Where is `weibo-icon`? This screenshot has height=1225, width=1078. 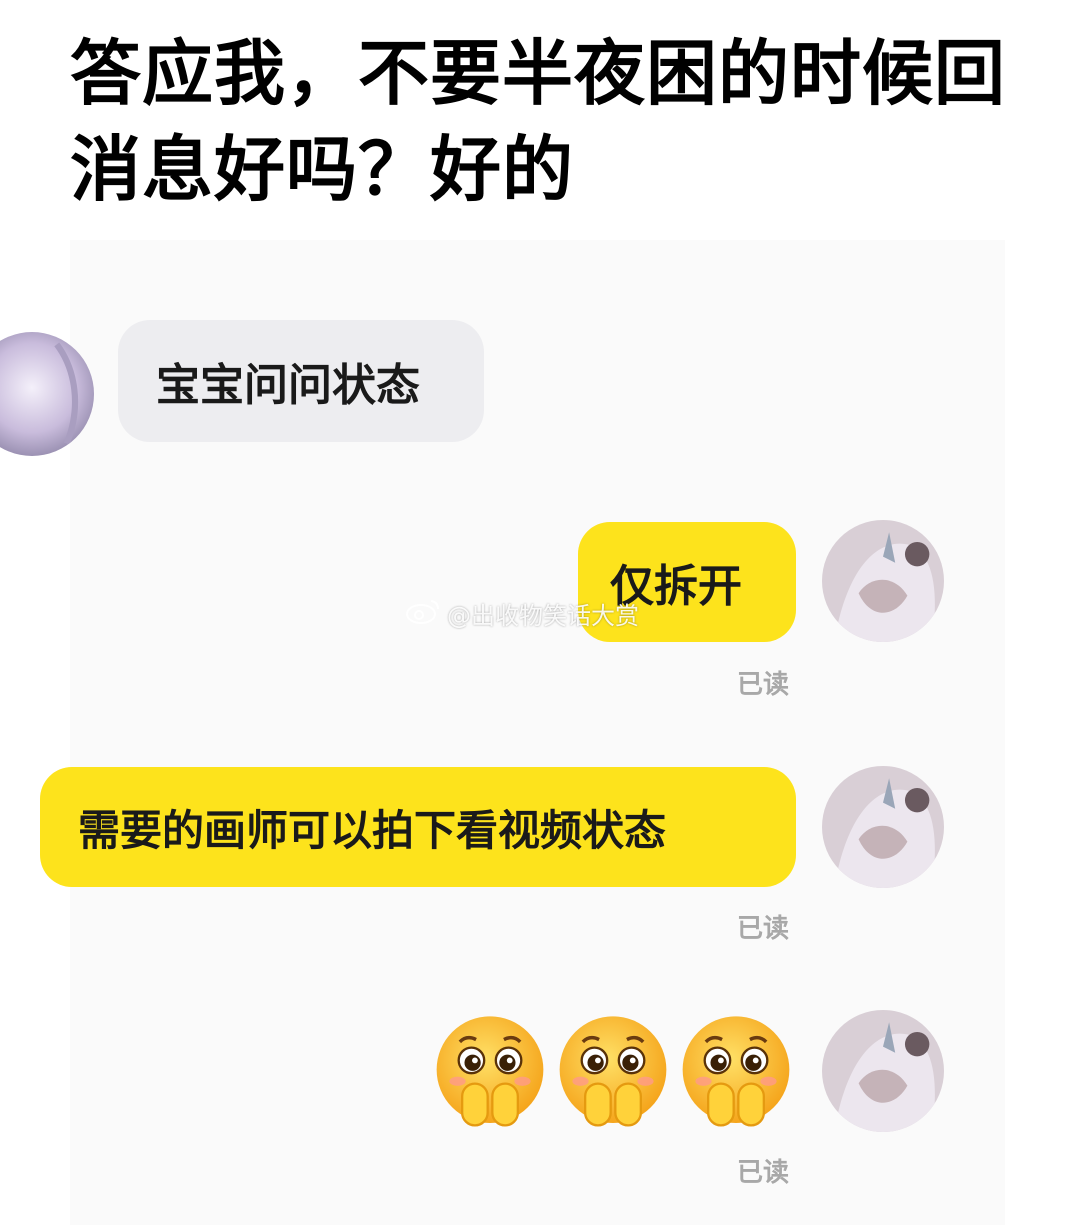 weibo-icon is located at coordinates (423, 614).